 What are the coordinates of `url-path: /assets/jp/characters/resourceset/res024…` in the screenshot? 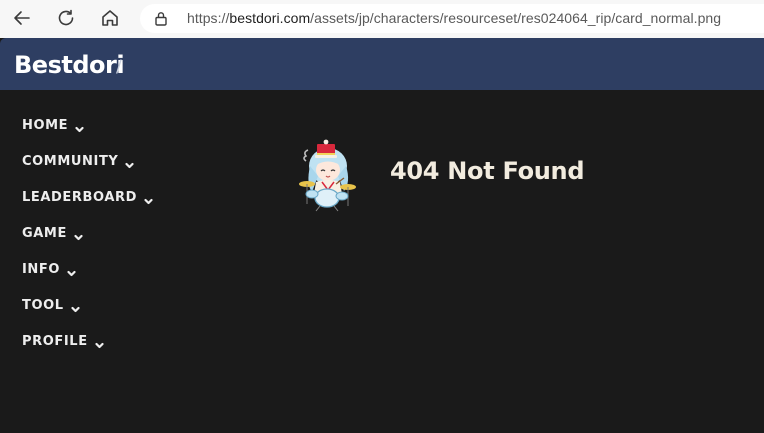 It's located at (516, 18).